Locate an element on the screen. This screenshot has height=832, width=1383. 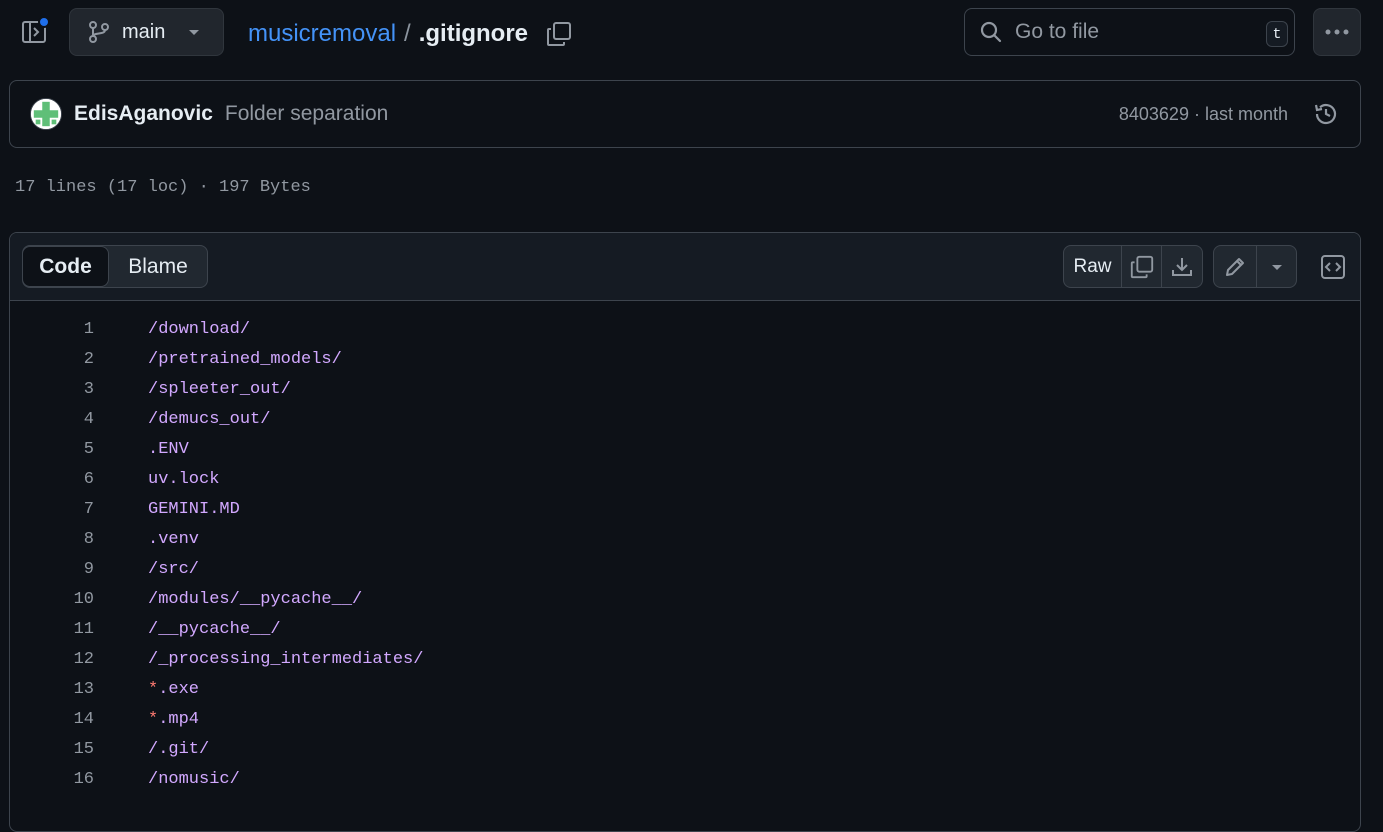
line-number: 12 is located at coordinates (52, 659).